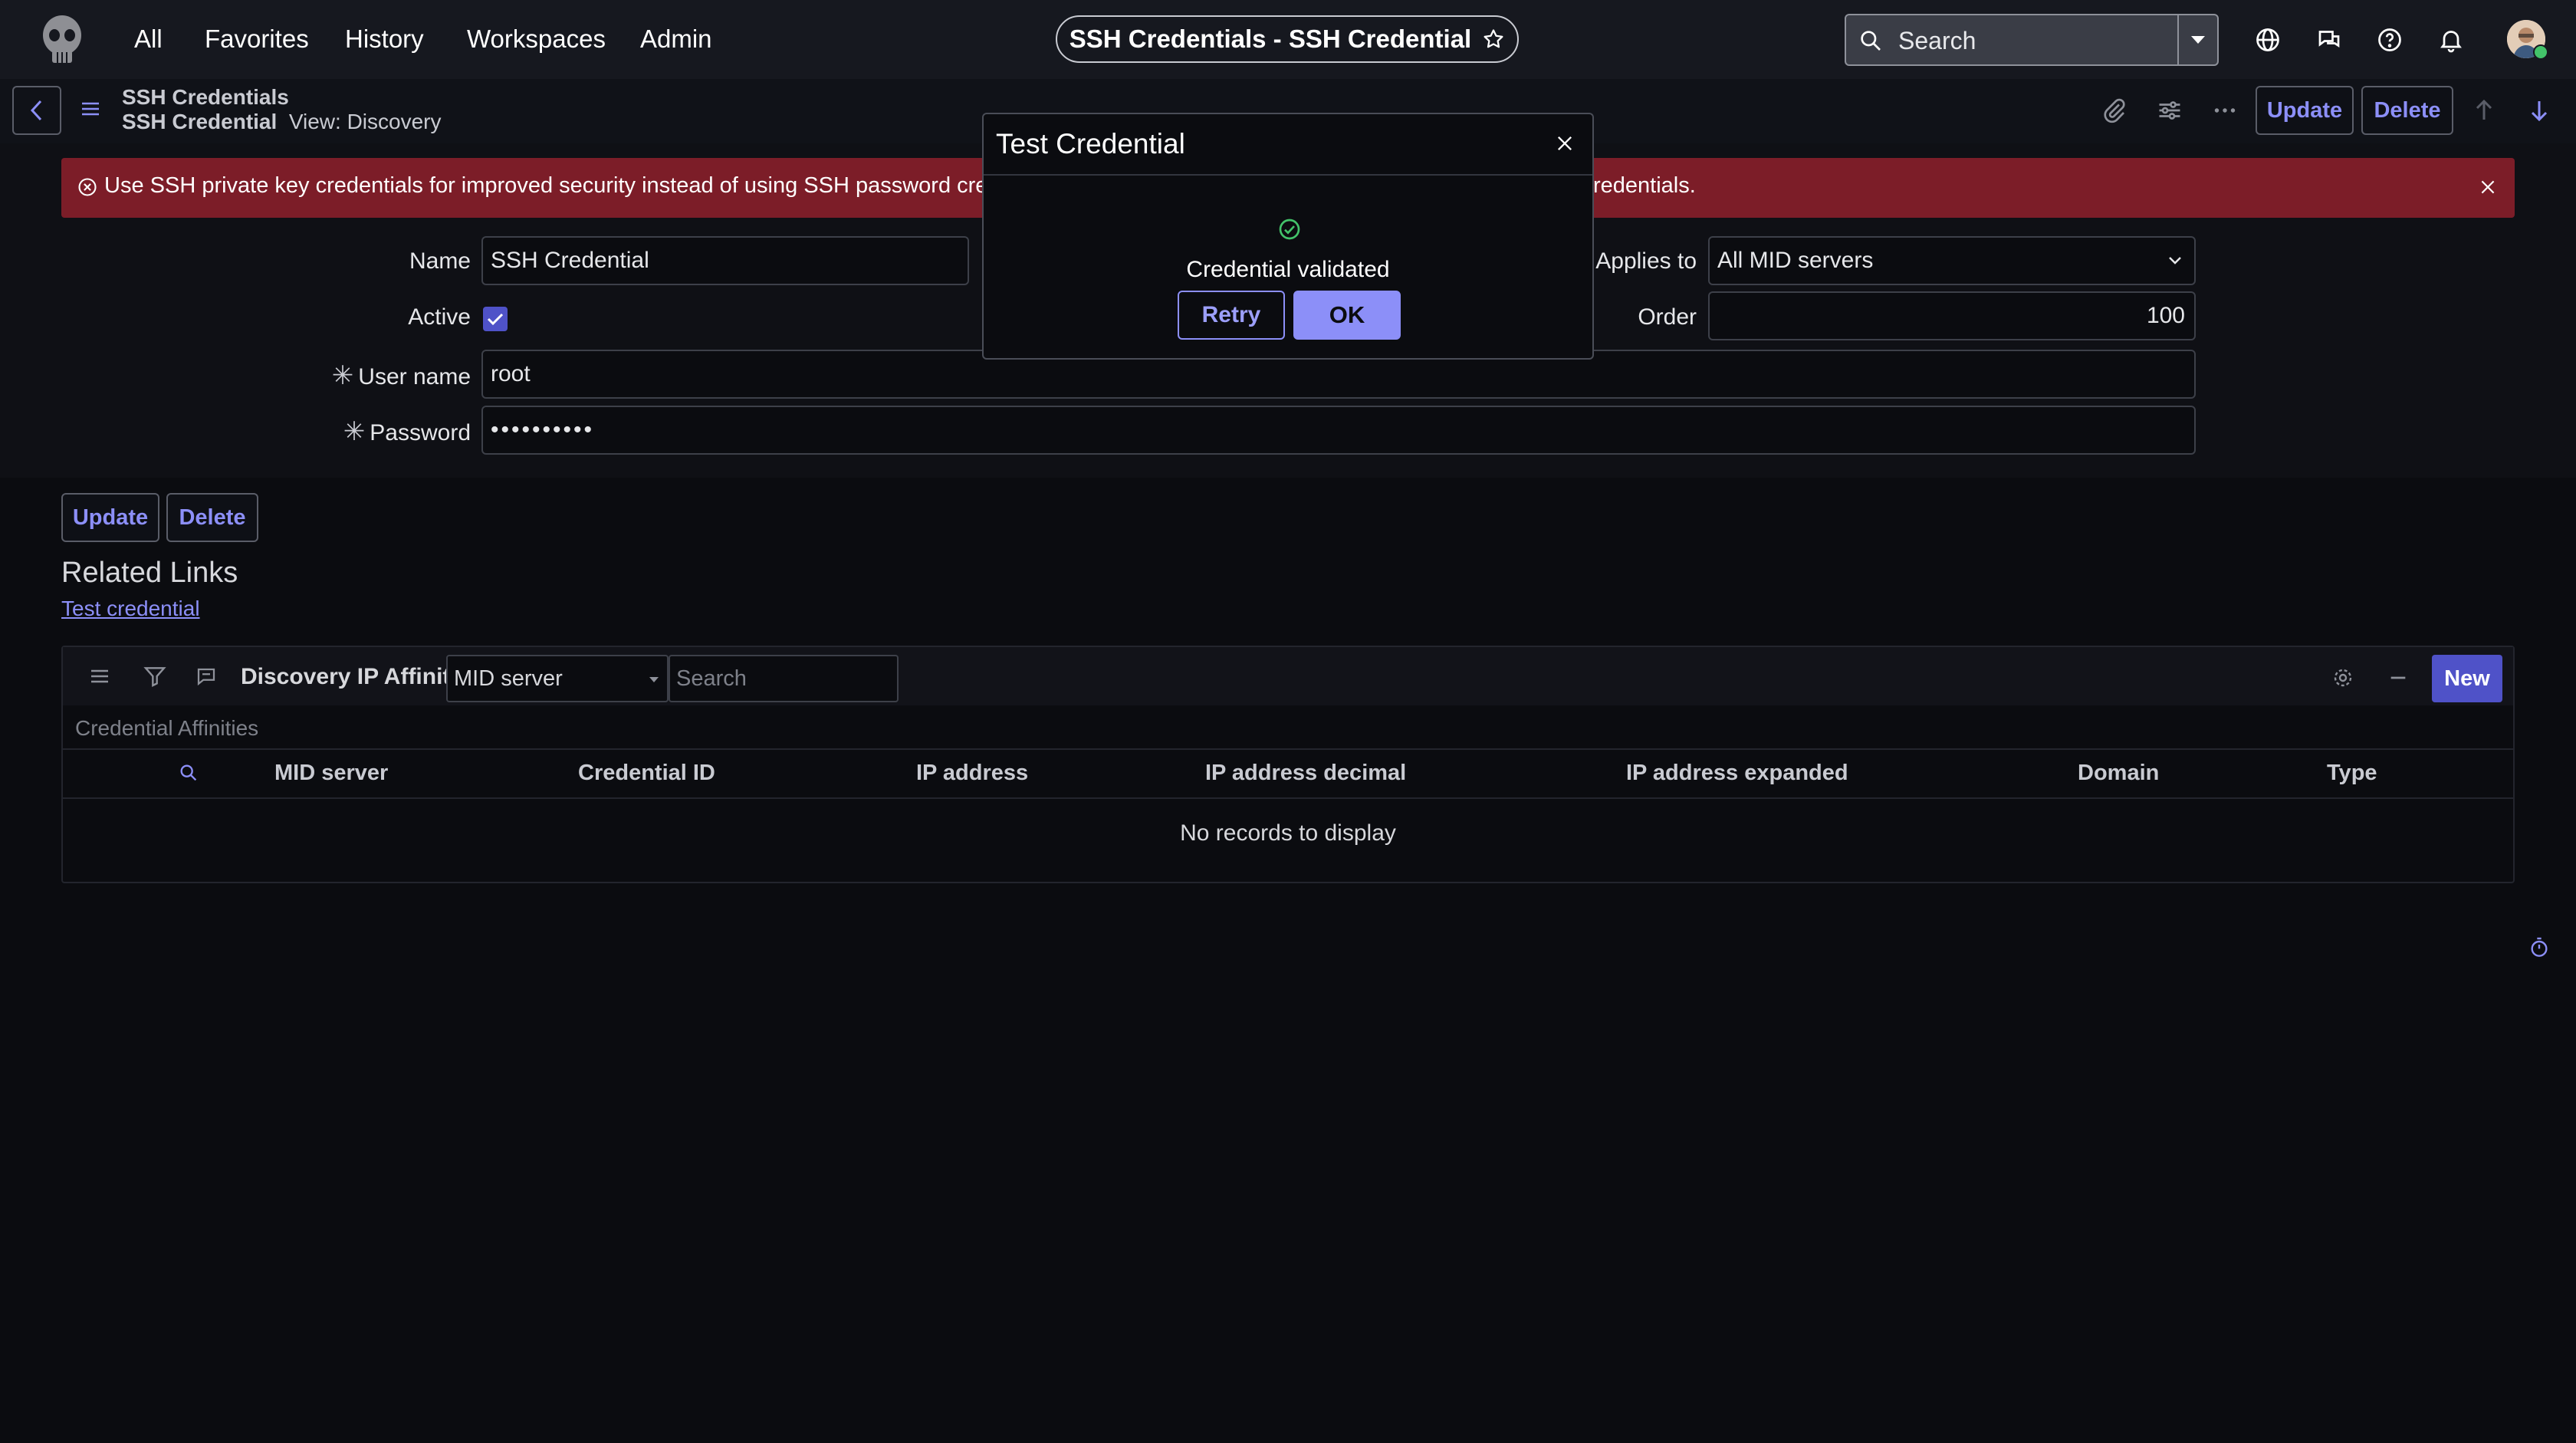 The image size is (2576, 1443). What do you see at coordinates (421, 432) in the screenshot?
I see `password-label-text: Password` at bounding box center [421, 432].